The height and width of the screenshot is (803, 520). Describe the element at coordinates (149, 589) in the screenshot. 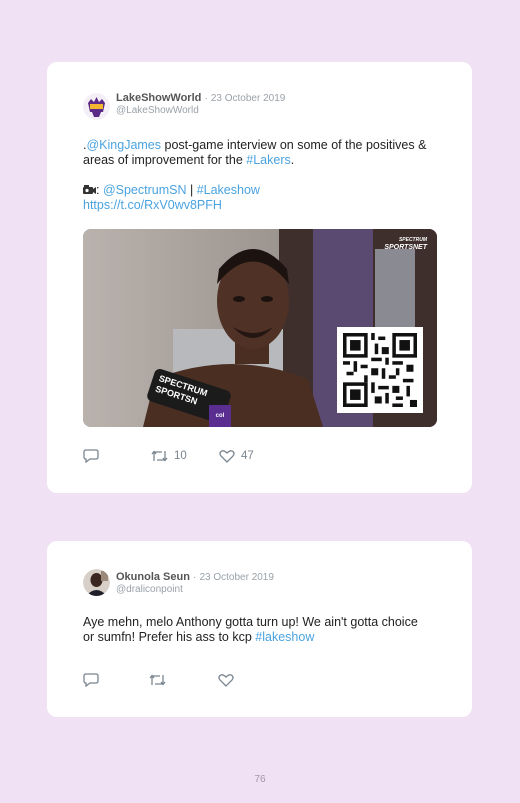

I see `author-handle: @draliconpoint` at that location.